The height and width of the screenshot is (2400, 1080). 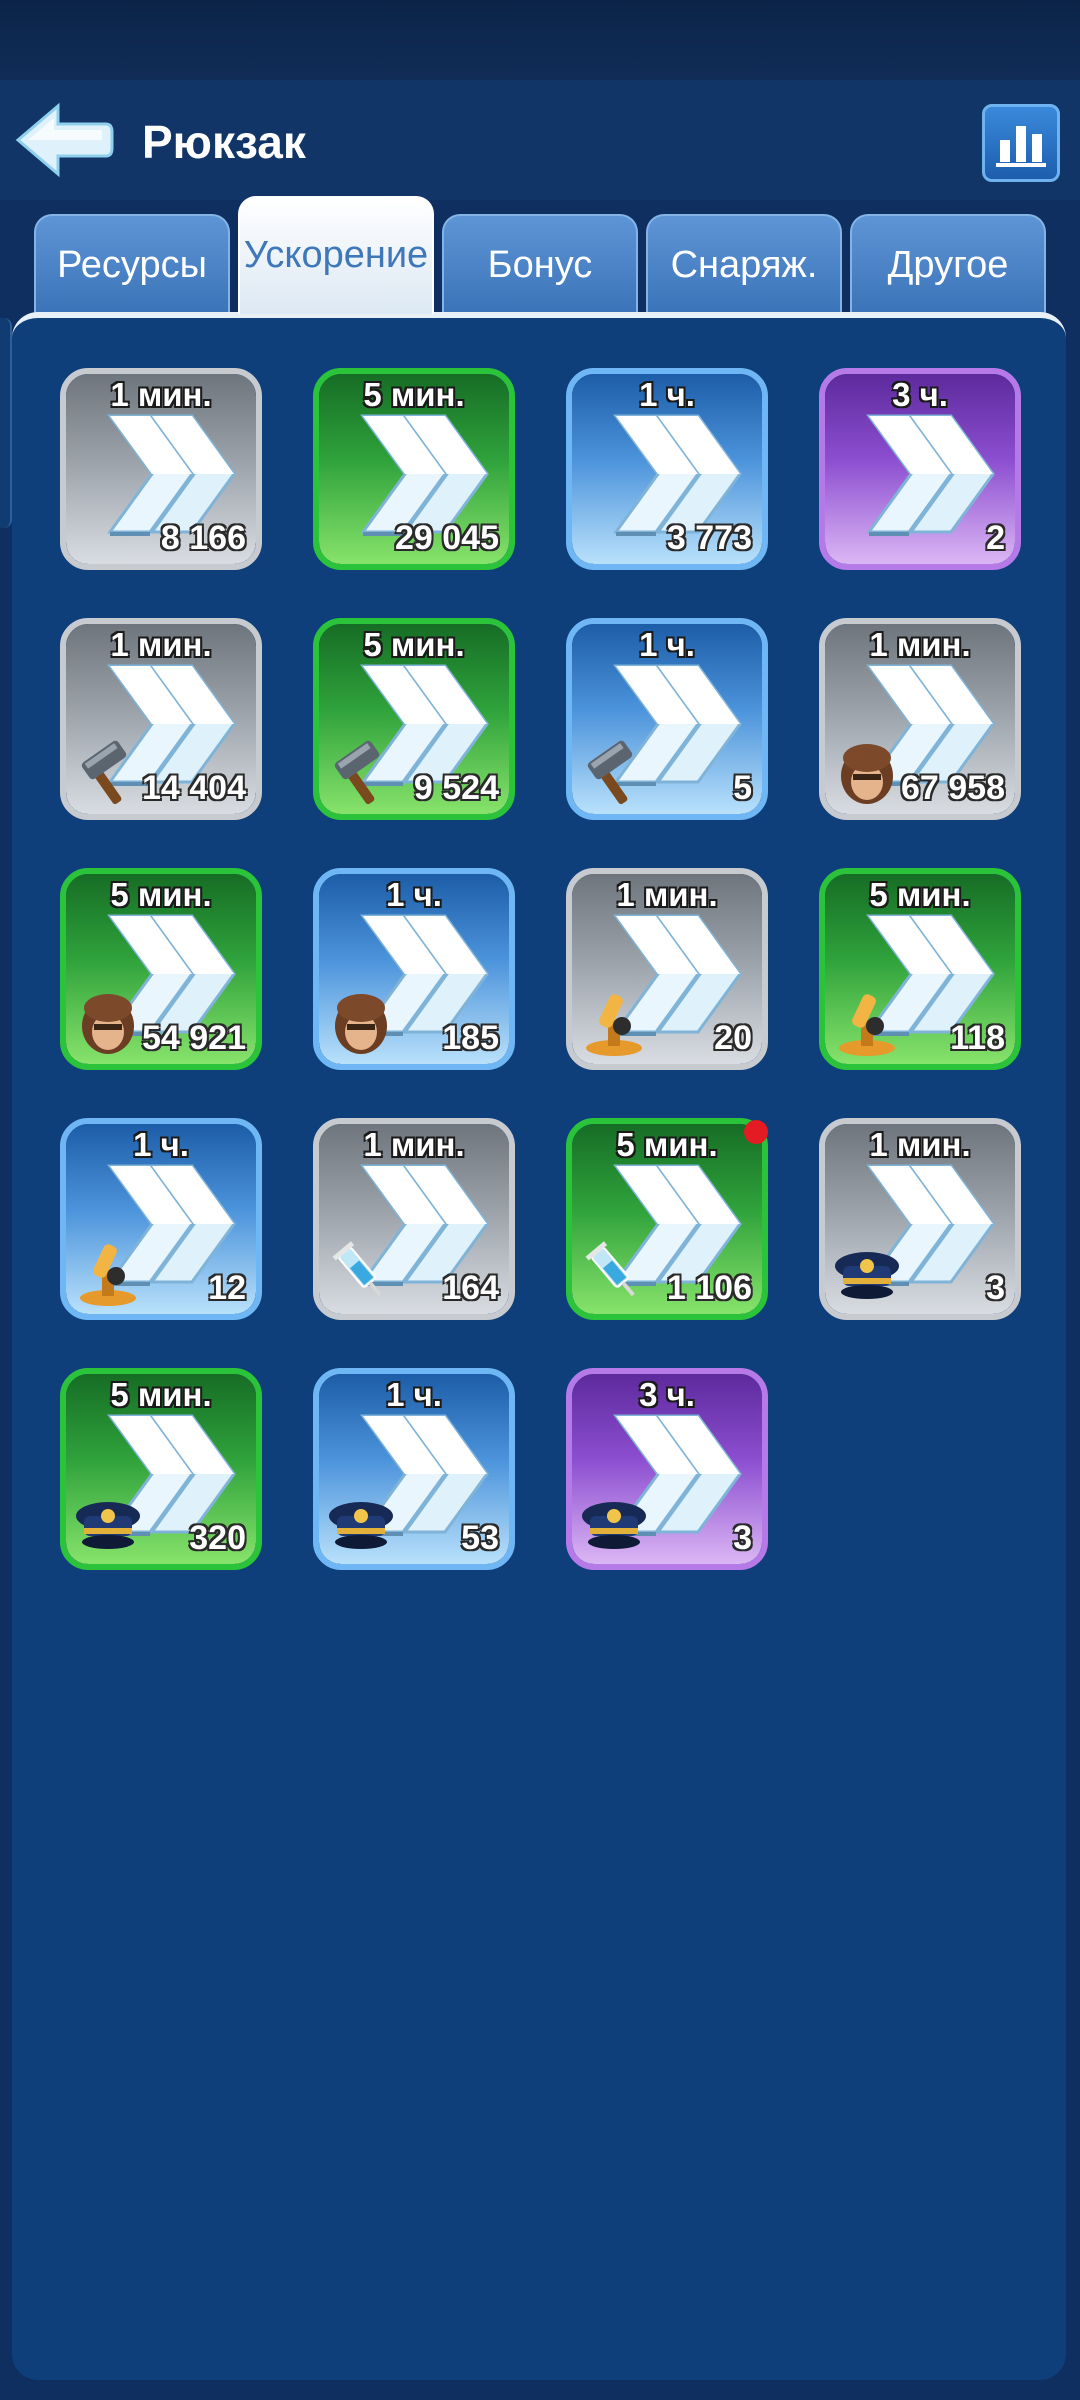 I want to click on speedup-item: 5 мин. 29 045, so click(x=414, y=469).